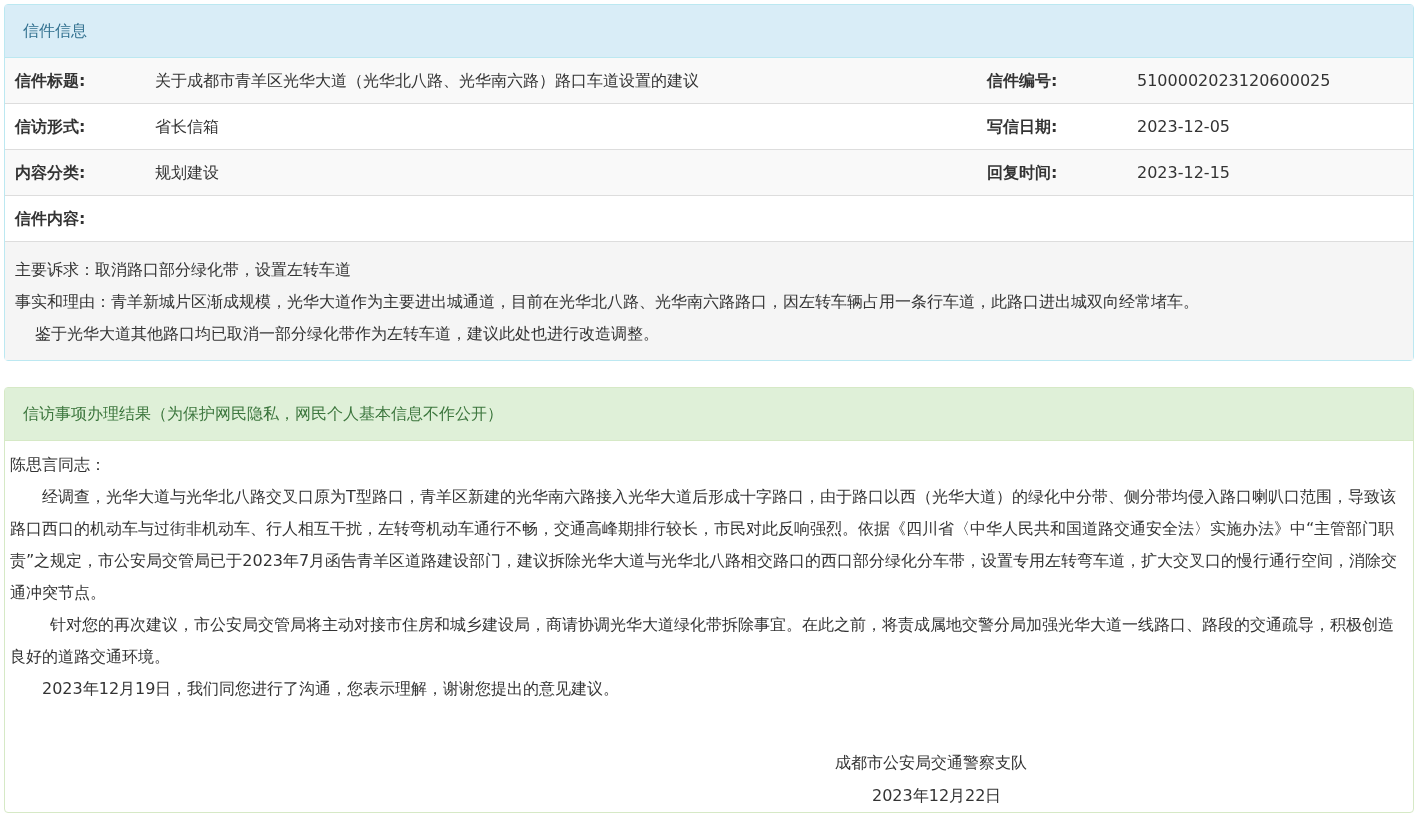  Describe the element at coordinates (709, 414) in the screenshot. I see `panel-title: 信访事项办理结果（为保护网民隐私，网民个人基本信息不作公开）` at that location.